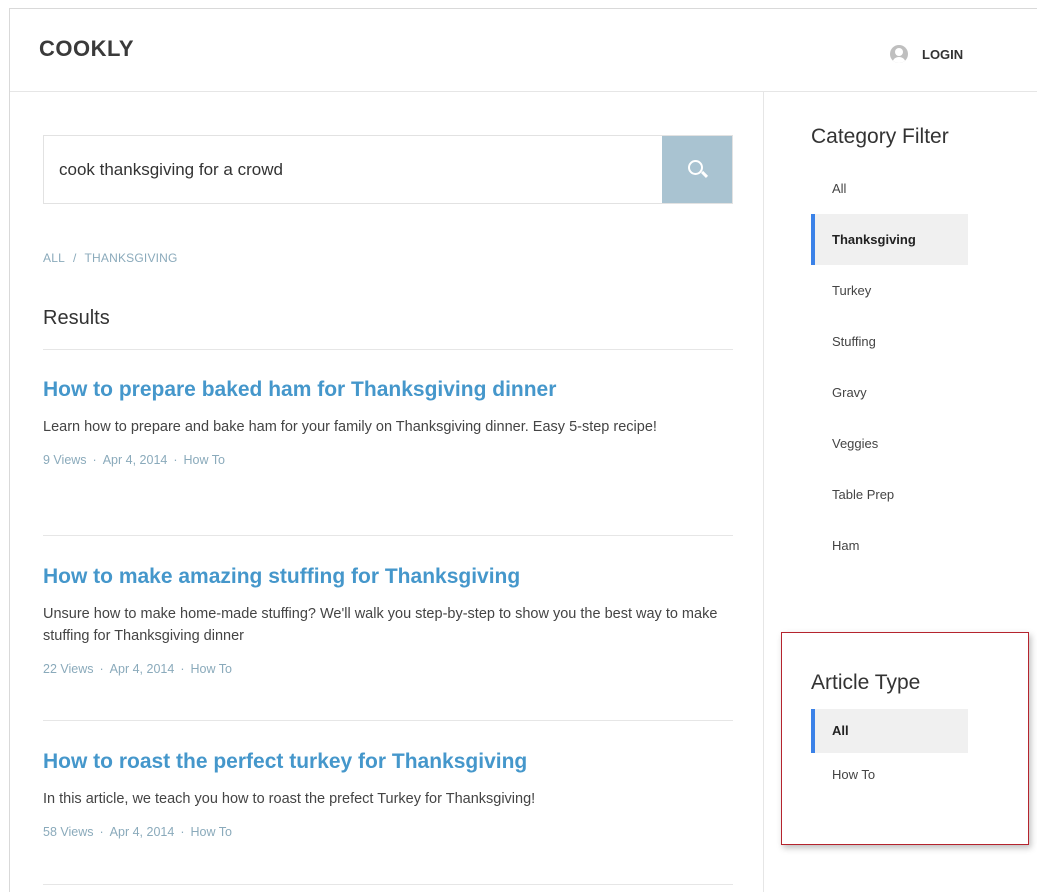  I want to click on login-label: LOGIN, so click(943, 54).